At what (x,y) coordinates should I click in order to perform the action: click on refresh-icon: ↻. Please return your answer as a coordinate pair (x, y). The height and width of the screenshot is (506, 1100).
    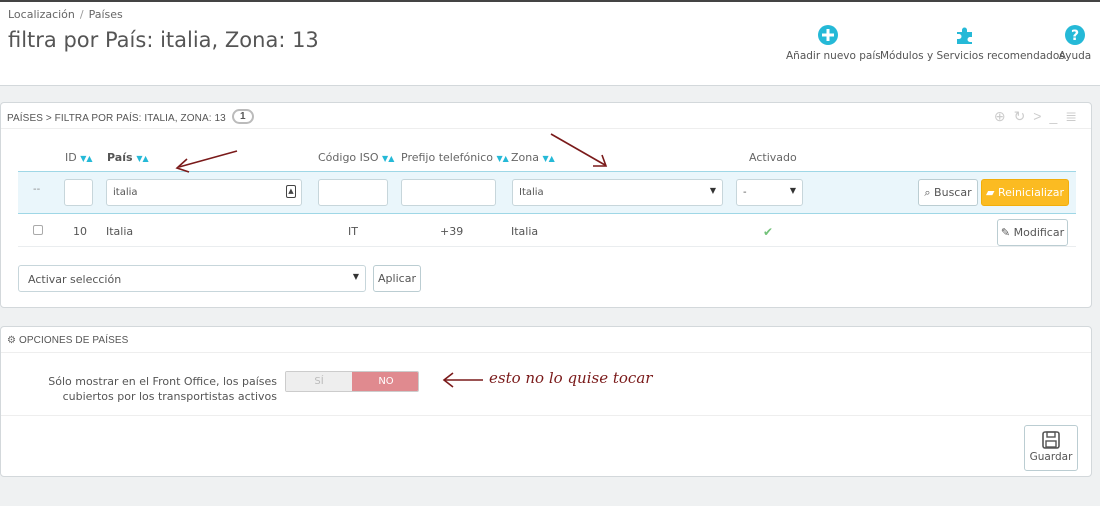
    Looking at the image, I should click on (1024, 116).